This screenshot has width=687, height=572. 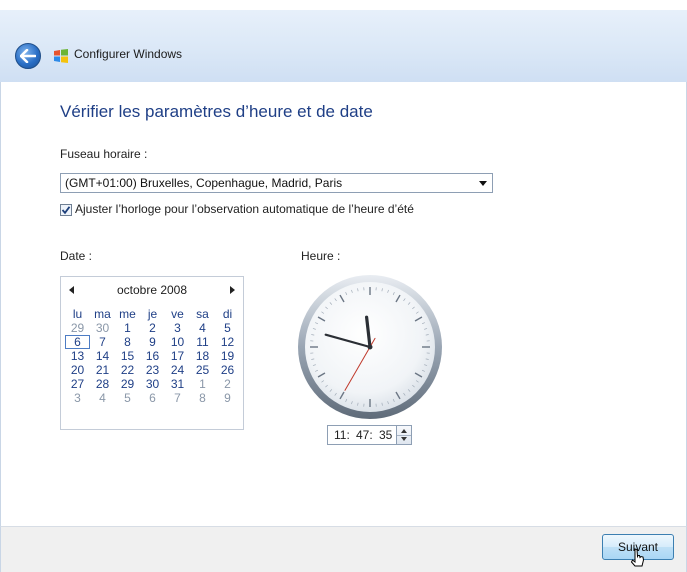 What do you see at coordinates (343, 5) in the screenshot?
I see `top-edge` at bounding box center [343, 5].